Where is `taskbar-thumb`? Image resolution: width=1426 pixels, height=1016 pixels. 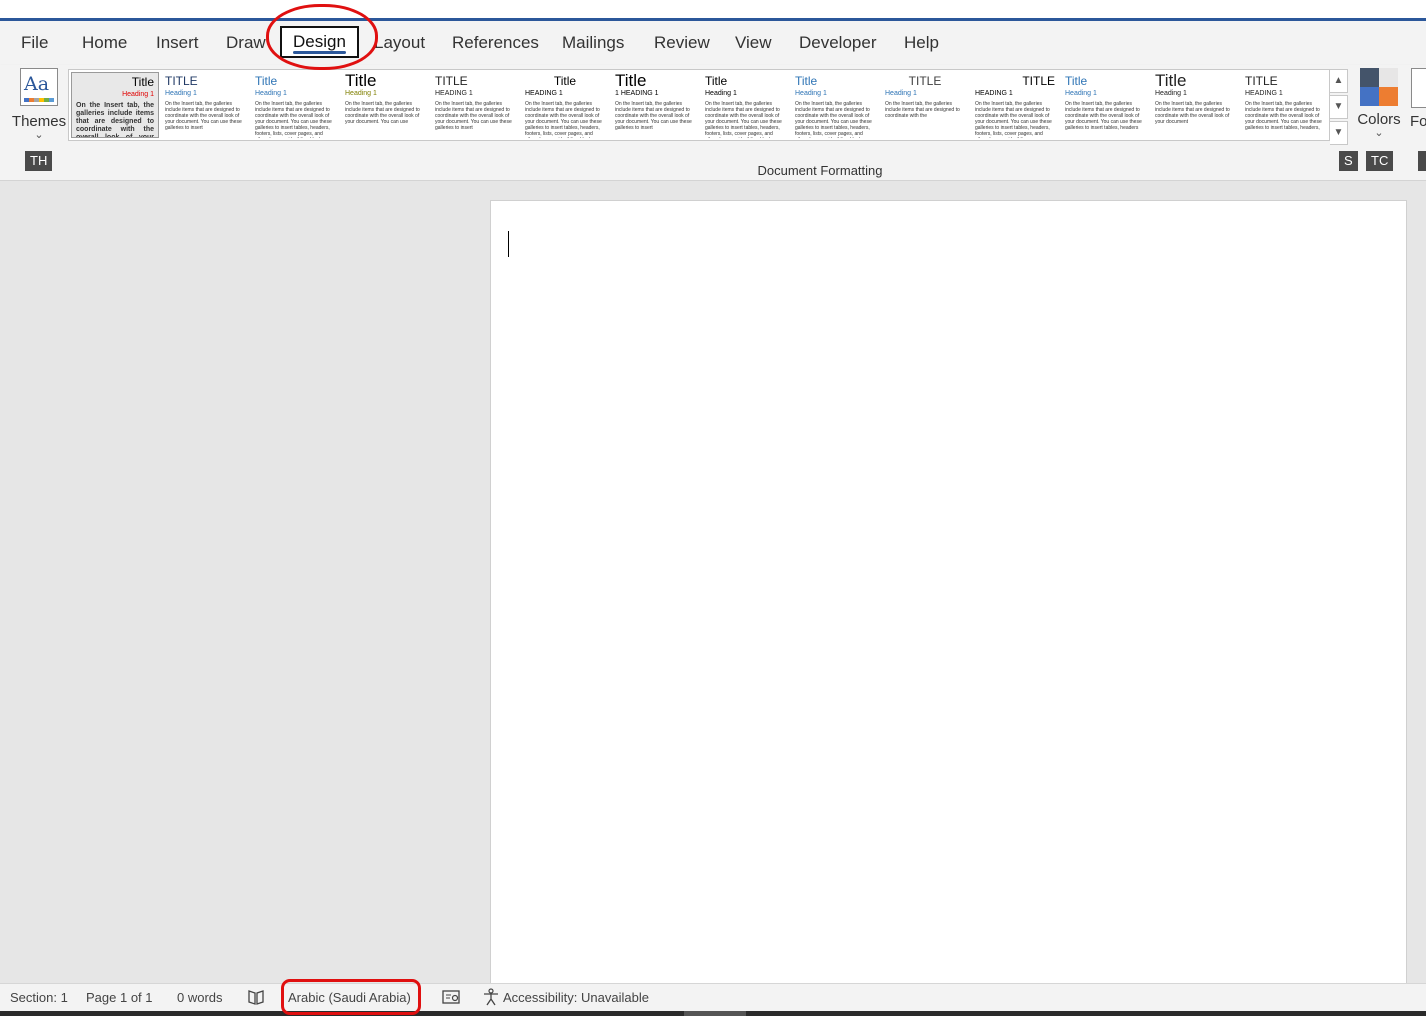 taskbar-thumb is located at coordinates (715, 1013).